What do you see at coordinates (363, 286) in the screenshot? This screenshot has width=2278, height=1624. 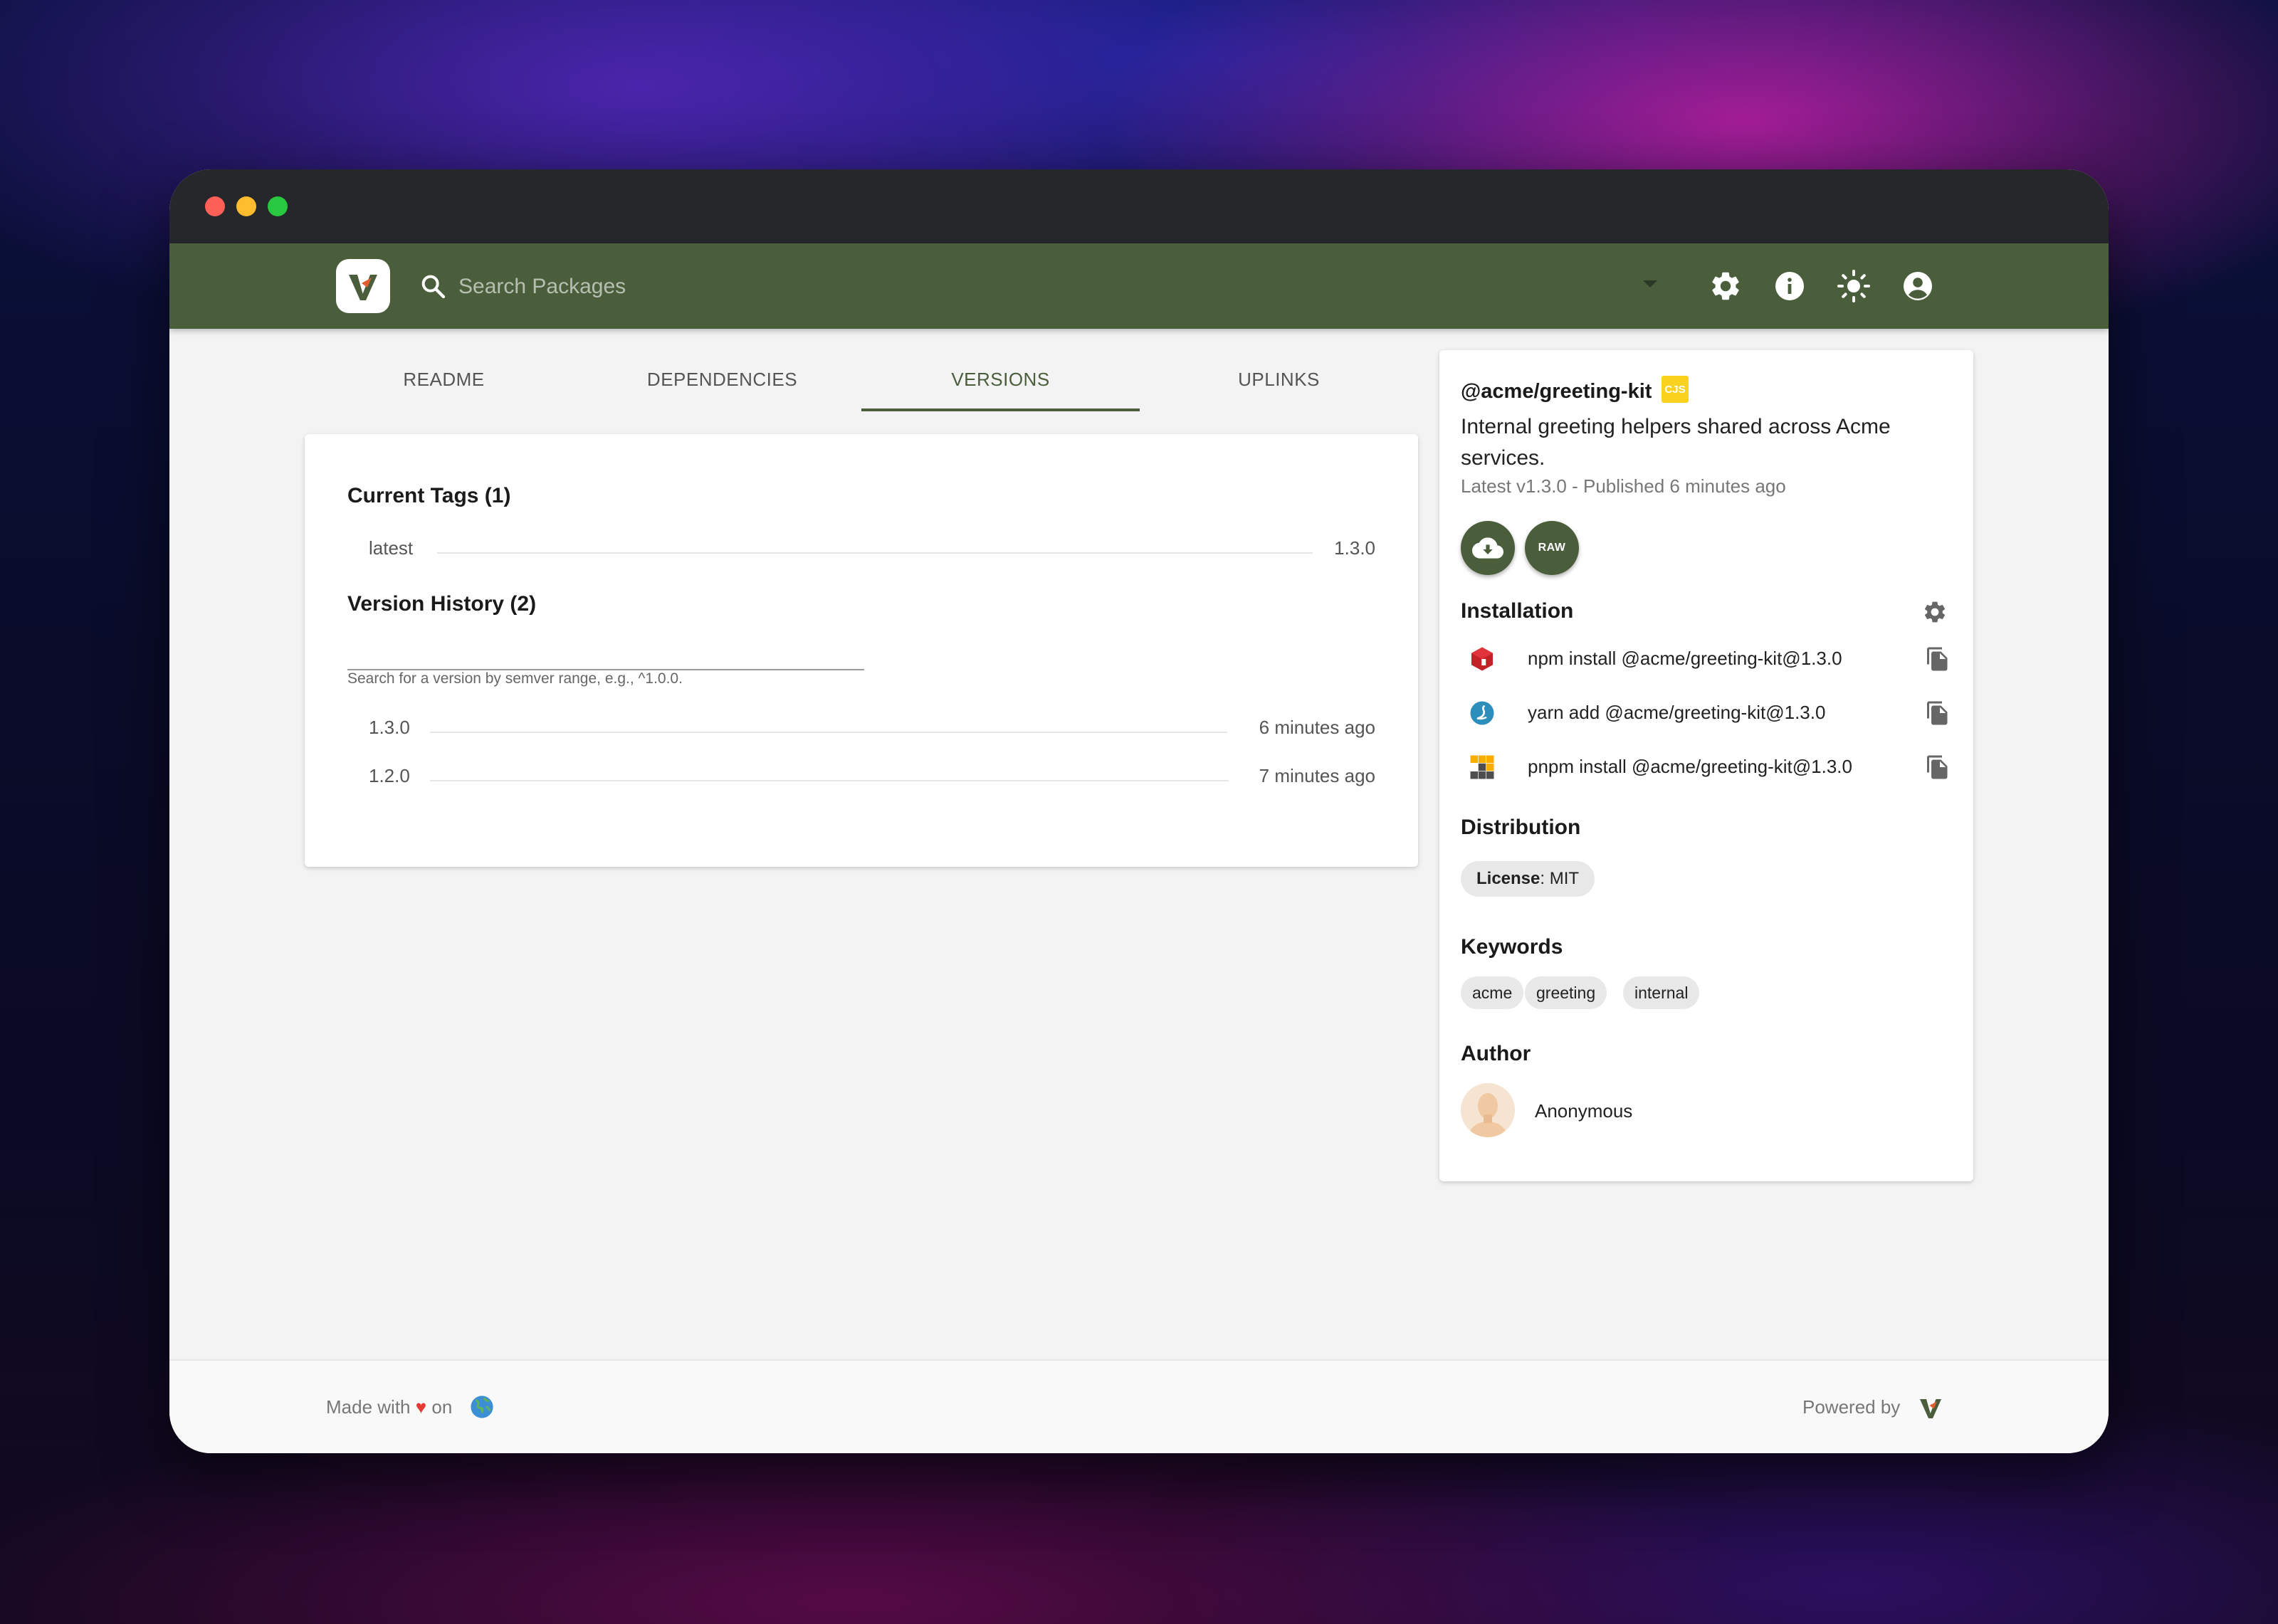 I see `verdaccio-logo` at bounding box center [363, 286].